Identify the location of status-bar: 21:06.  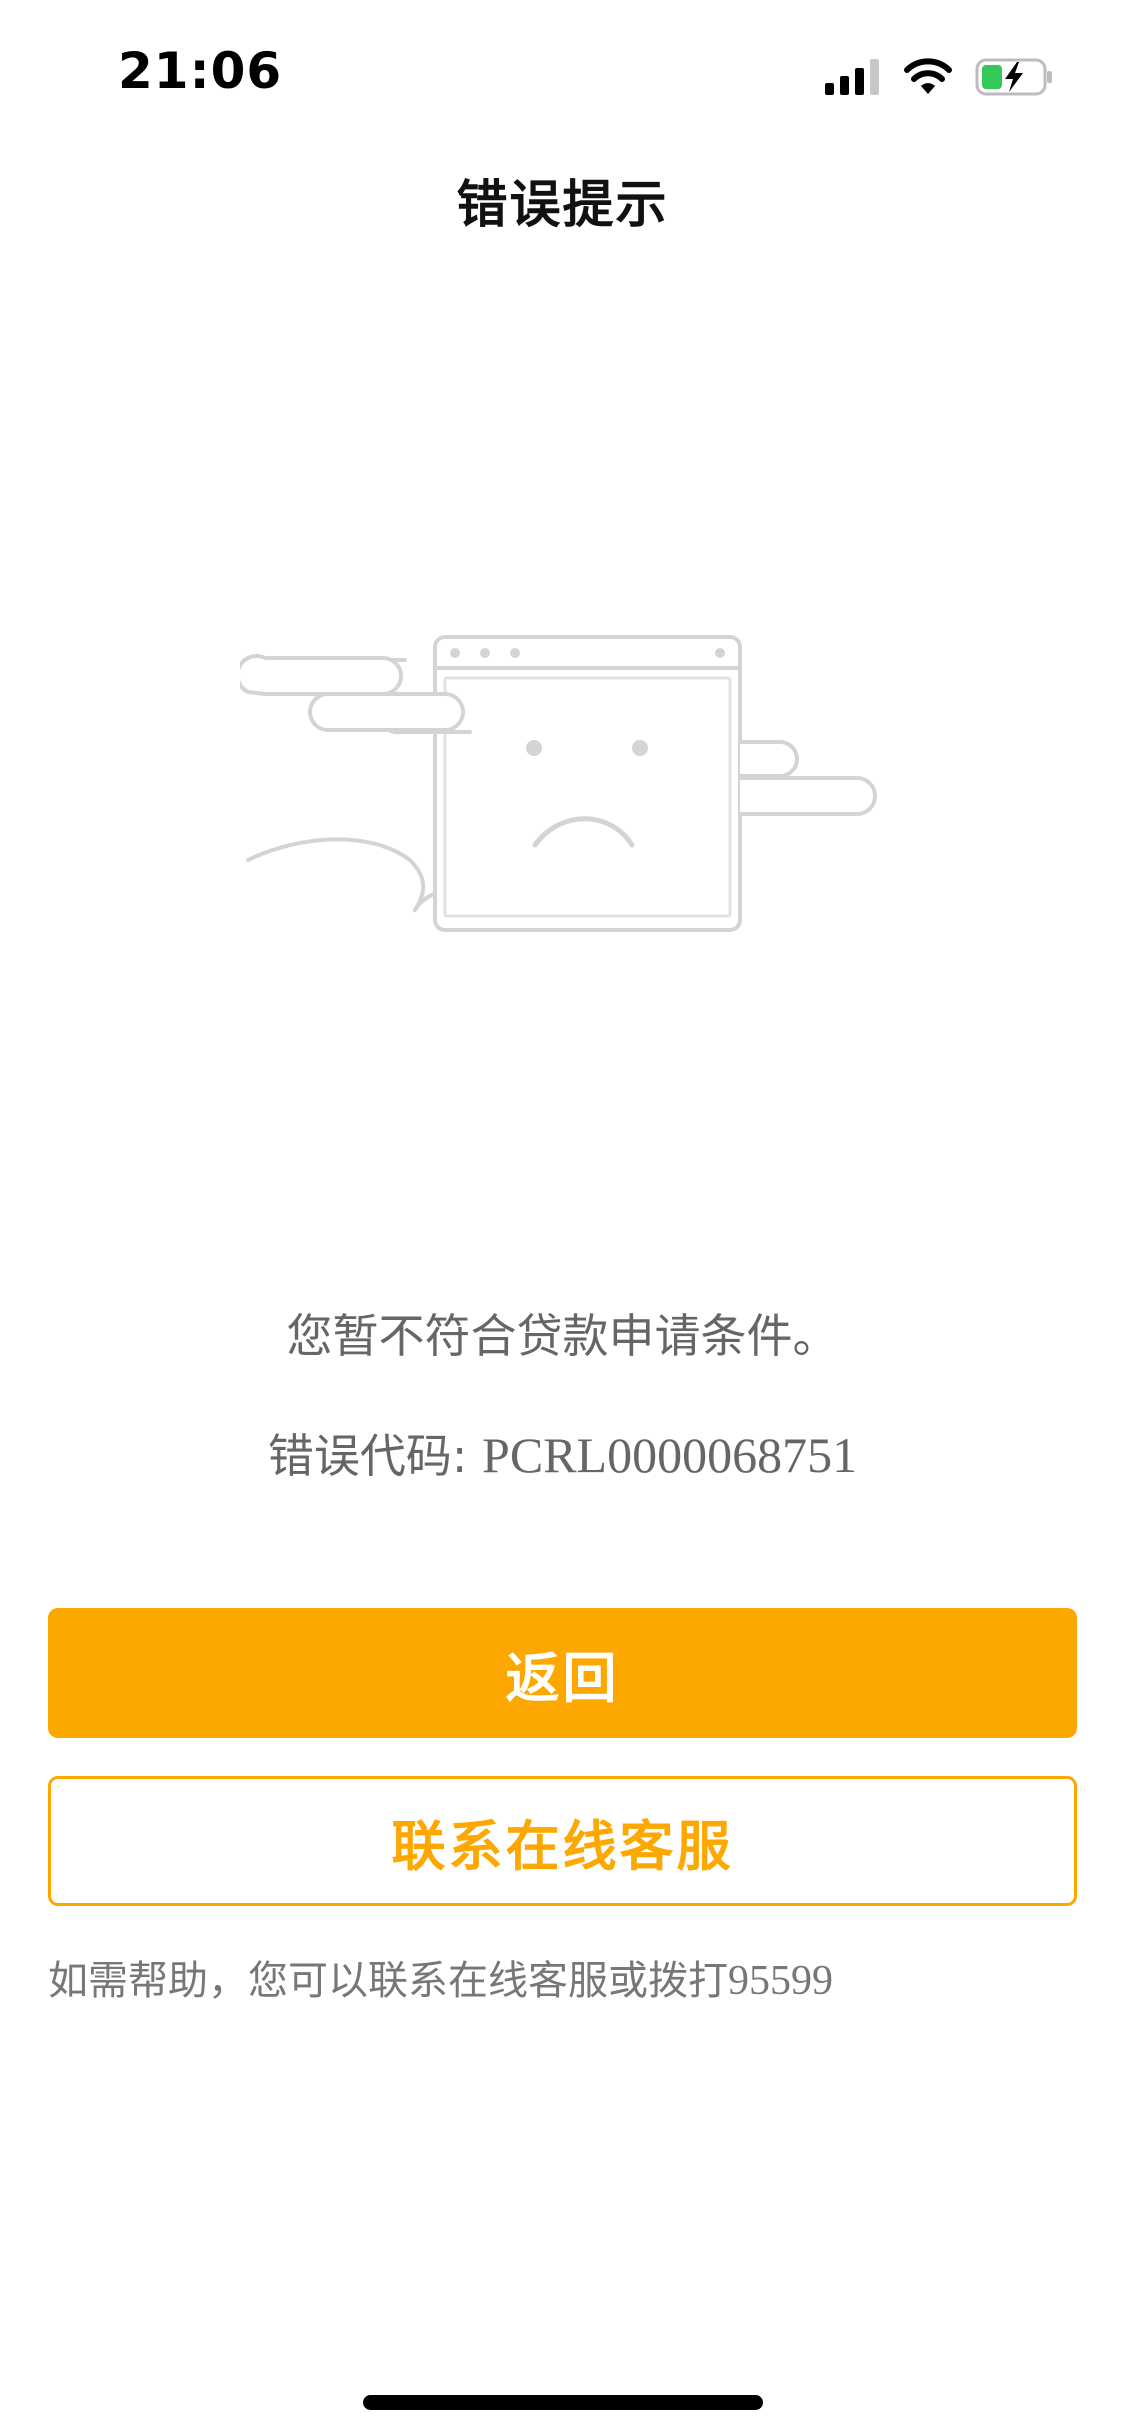
(562, 75).